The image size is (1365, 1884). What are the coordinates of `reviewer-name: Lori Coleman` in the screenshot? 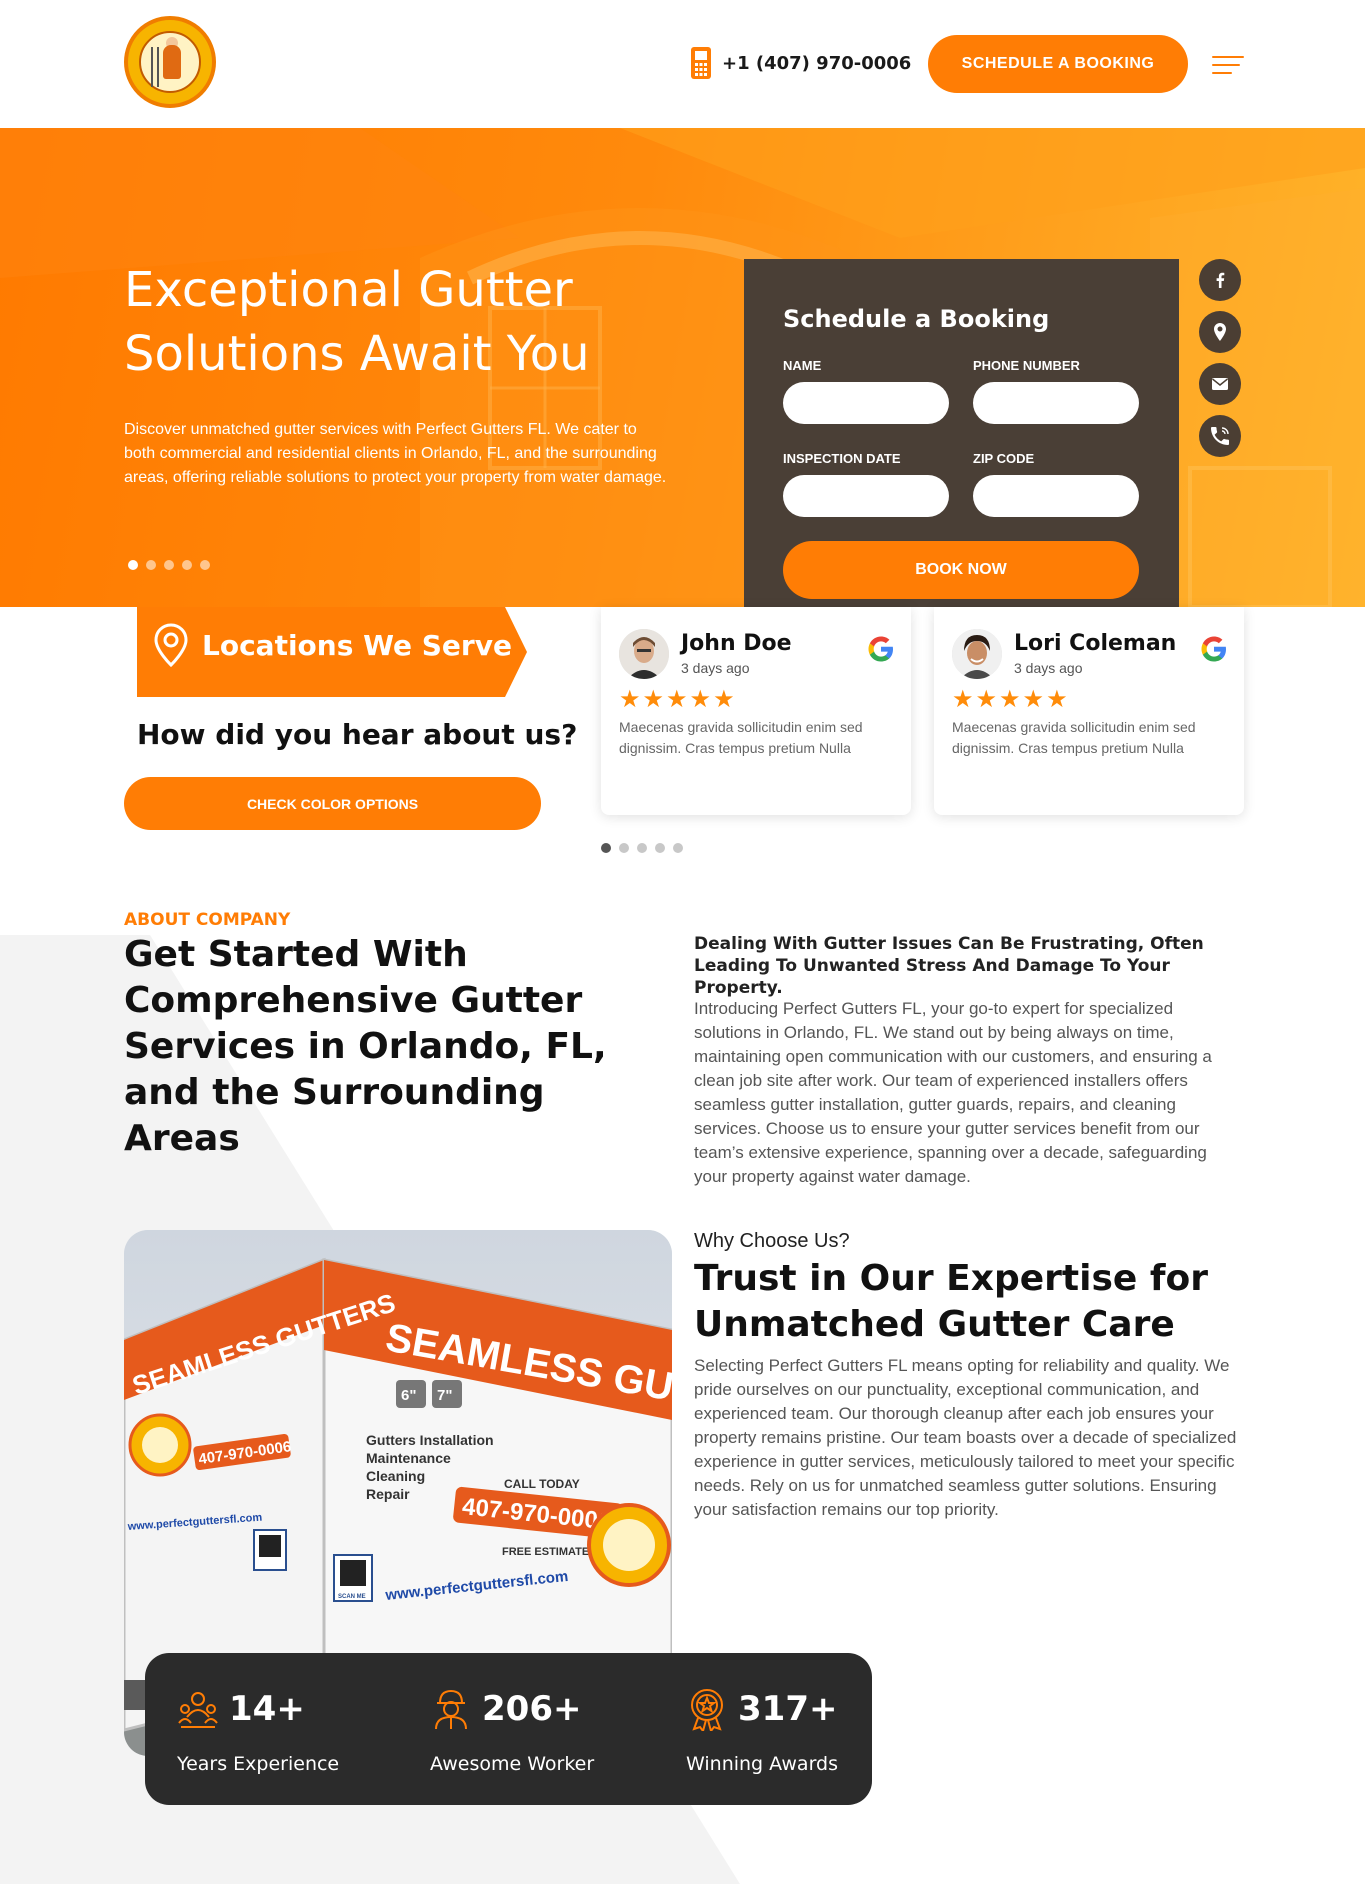 It's located at (1095, 643).